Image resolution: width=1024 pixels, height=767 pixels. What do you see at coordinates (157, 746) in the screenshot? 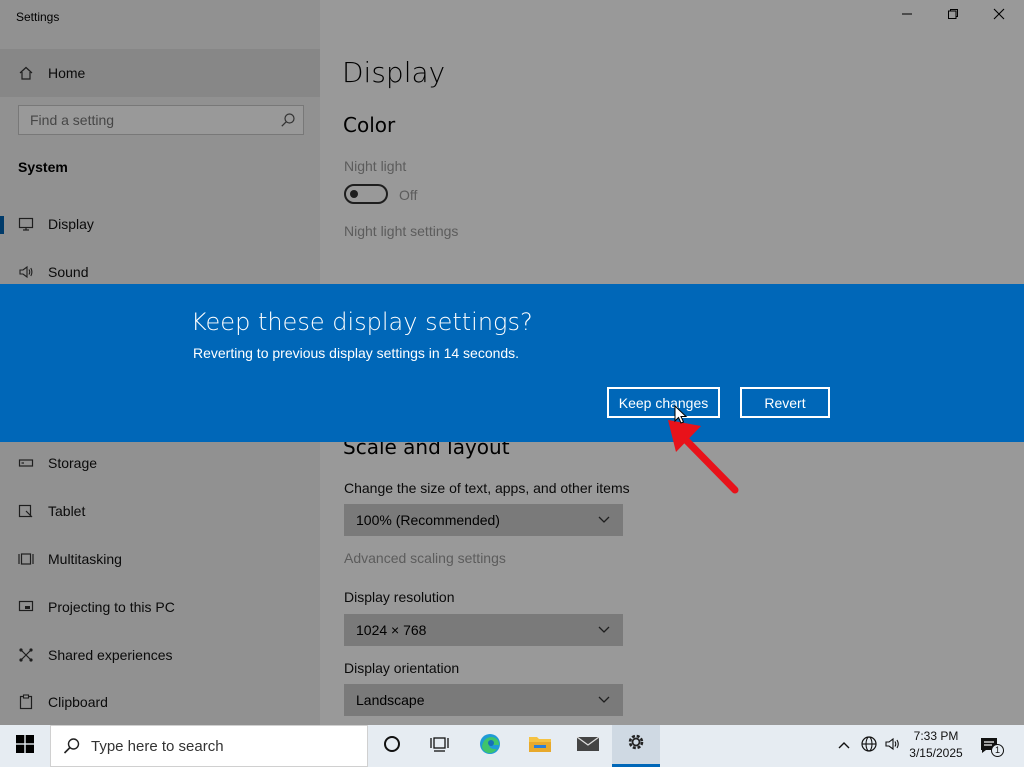
I see `taskbar-search-placeholder: Type here to search` at bounding box center [157, 746].